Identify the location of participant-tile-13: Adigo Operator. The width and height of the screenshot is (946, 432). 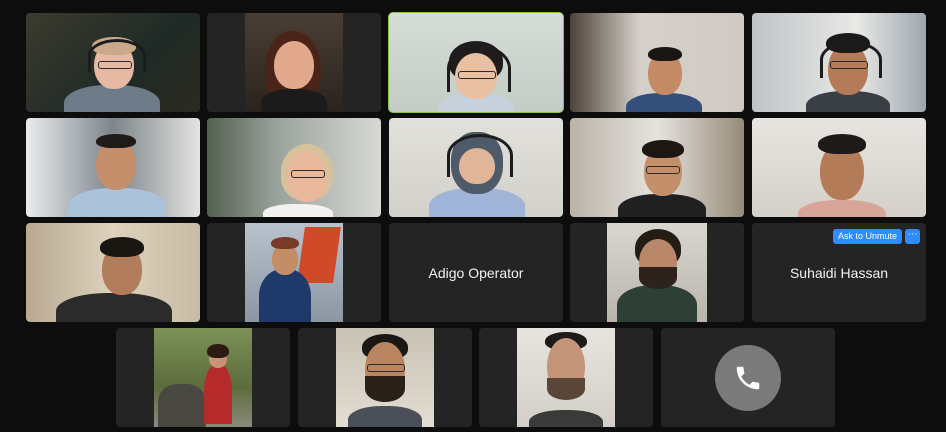
(476, 272).